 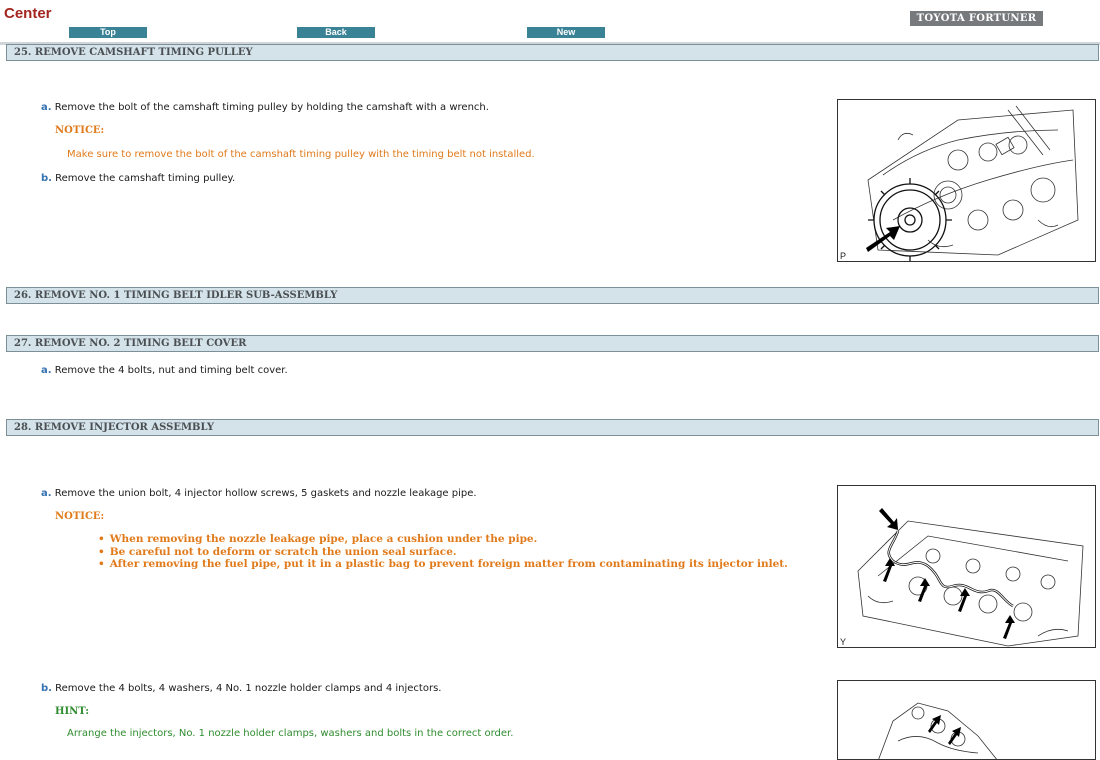 I want to click on step-25b: b. Remove the camshaft timing pulley., so click(x=138, y=178).